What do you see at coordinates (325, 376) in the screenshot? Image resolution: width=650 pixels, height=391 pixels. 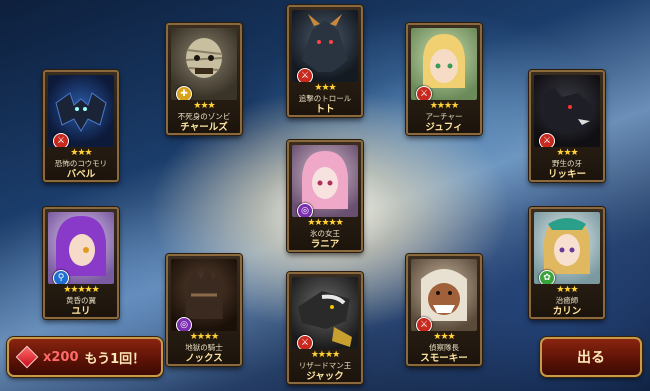 I see `card-name: ジャック` at bounding box center [325, 376].